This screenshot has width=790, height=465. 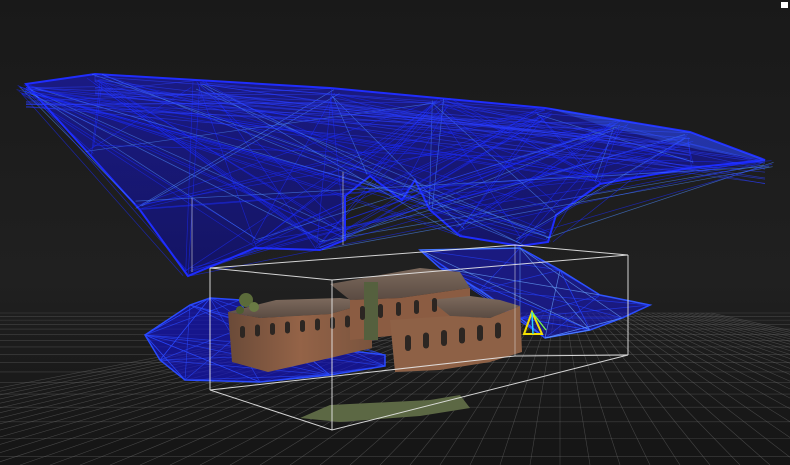 What do you see at coordinates (371, 311) in the screenshot?
I see `building-tower` at bounding box center [371, 311].